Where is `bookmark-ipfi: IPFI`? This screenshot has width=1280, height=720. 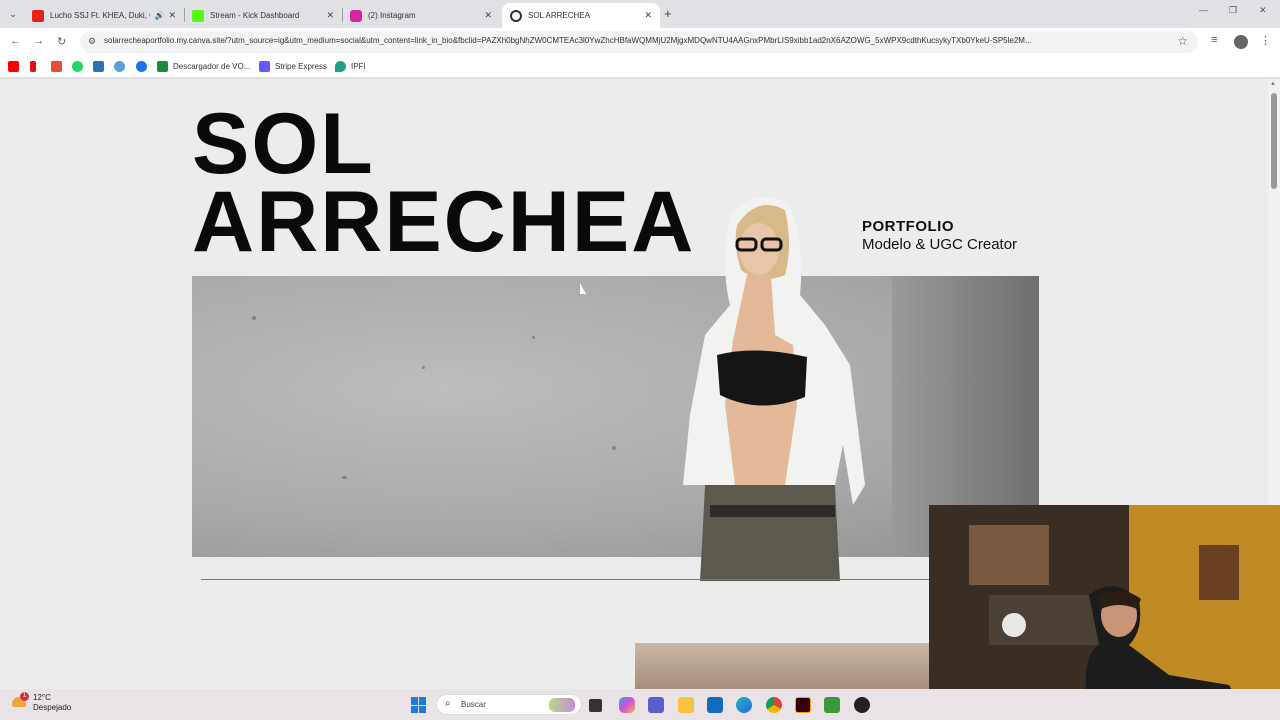
bookmark-ipfi: IPFI is located at coordinates (350, 66).